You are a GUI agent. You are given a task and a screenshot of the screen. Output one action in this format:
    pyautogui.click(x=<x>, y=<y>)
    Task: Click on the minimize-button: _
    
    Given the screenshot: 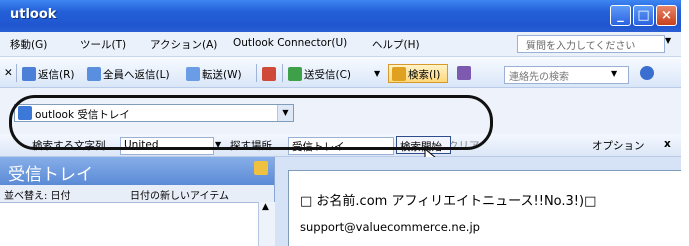 What is the action you would take?
    pyautogui.click(x=620, y=15)
    